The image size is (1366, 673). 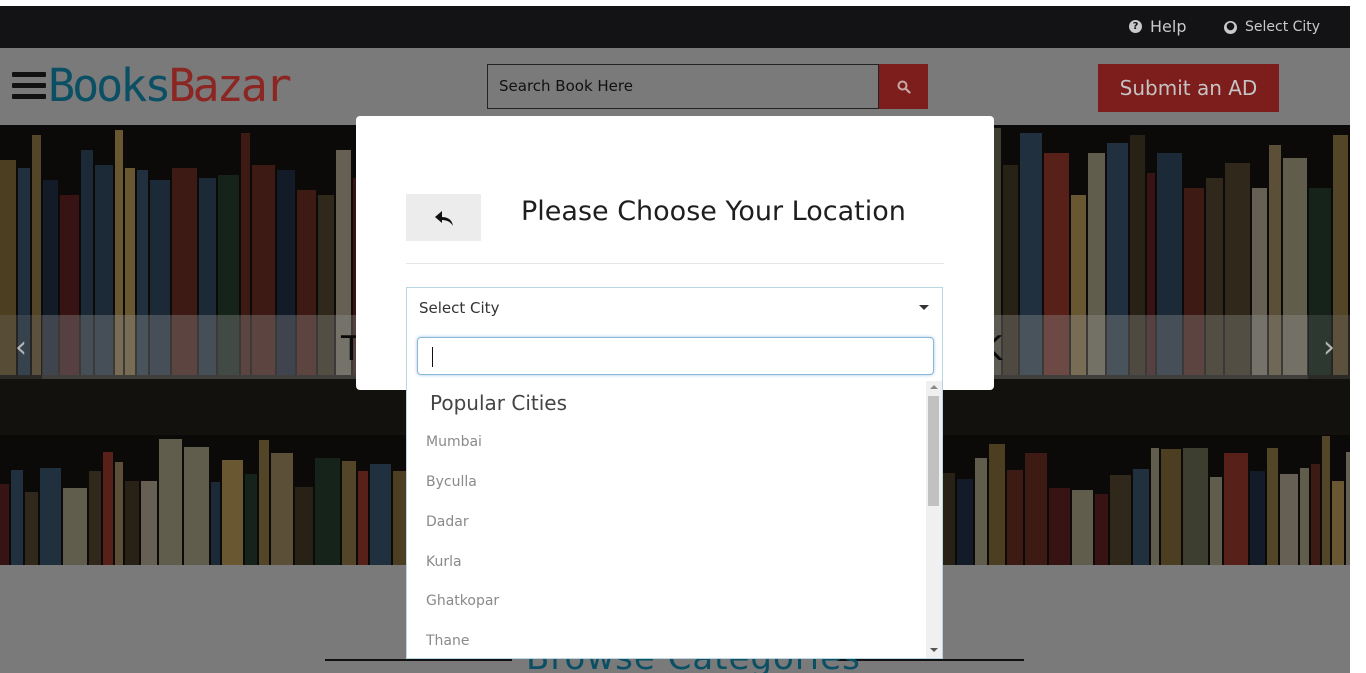 What do you see at coordinates (675, 263) in the screenshot?
I see `modal-divider` at bounding box center [675, 263].